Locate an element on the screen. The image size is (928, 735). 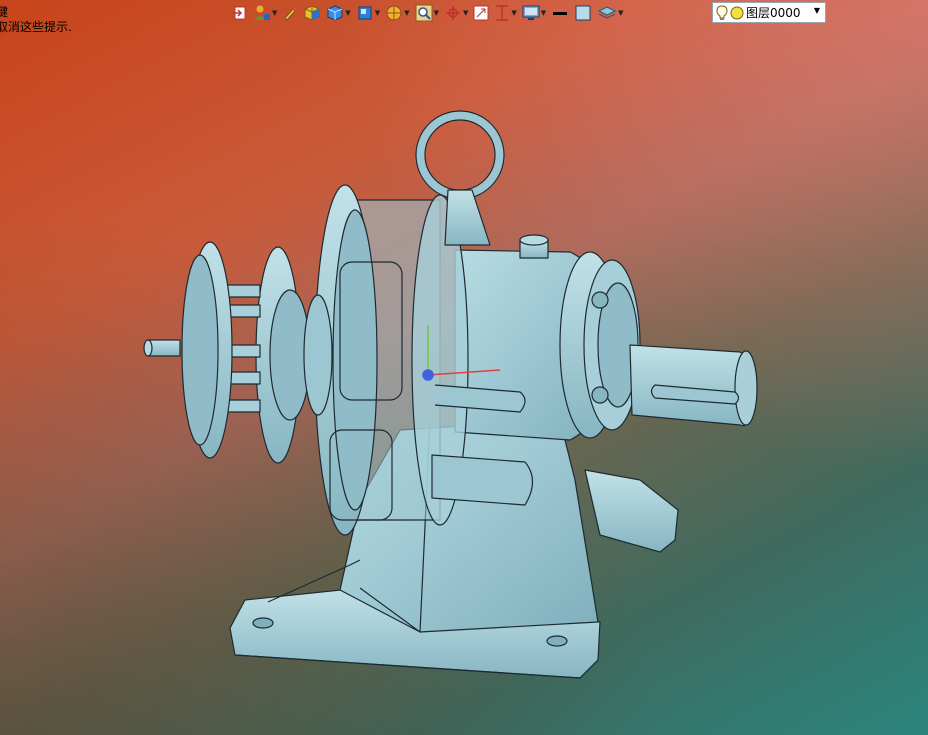
dropdown-arrow-icon: ▼ is located at coordinates (817, 10).